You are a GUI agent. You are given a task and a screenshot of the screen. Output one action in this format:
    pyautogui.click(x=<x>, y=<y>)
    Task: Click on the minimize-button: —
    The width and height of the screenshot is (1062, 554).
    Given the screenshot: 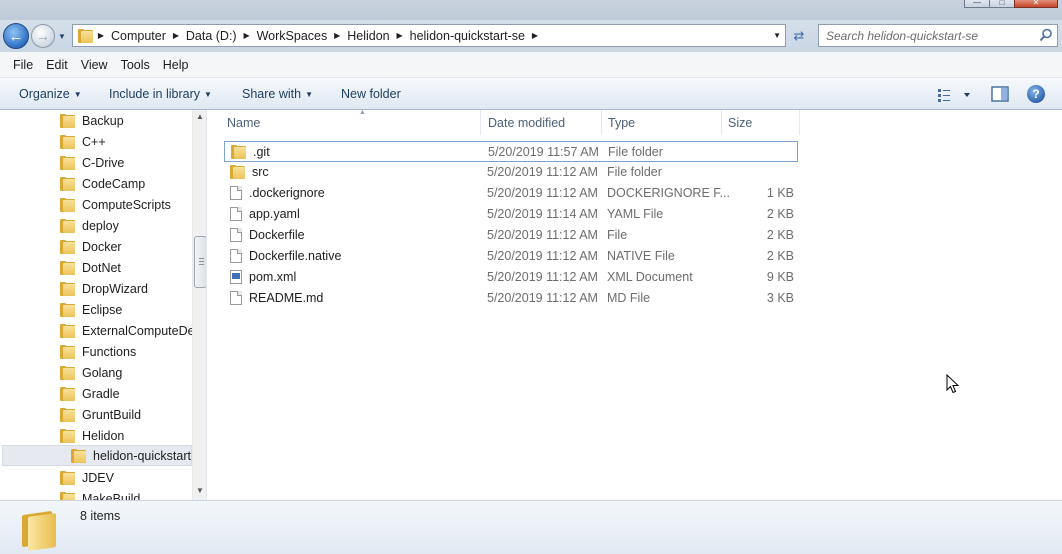 What is the action you would take?
    pyautogui.click(x=977, y=4)
    